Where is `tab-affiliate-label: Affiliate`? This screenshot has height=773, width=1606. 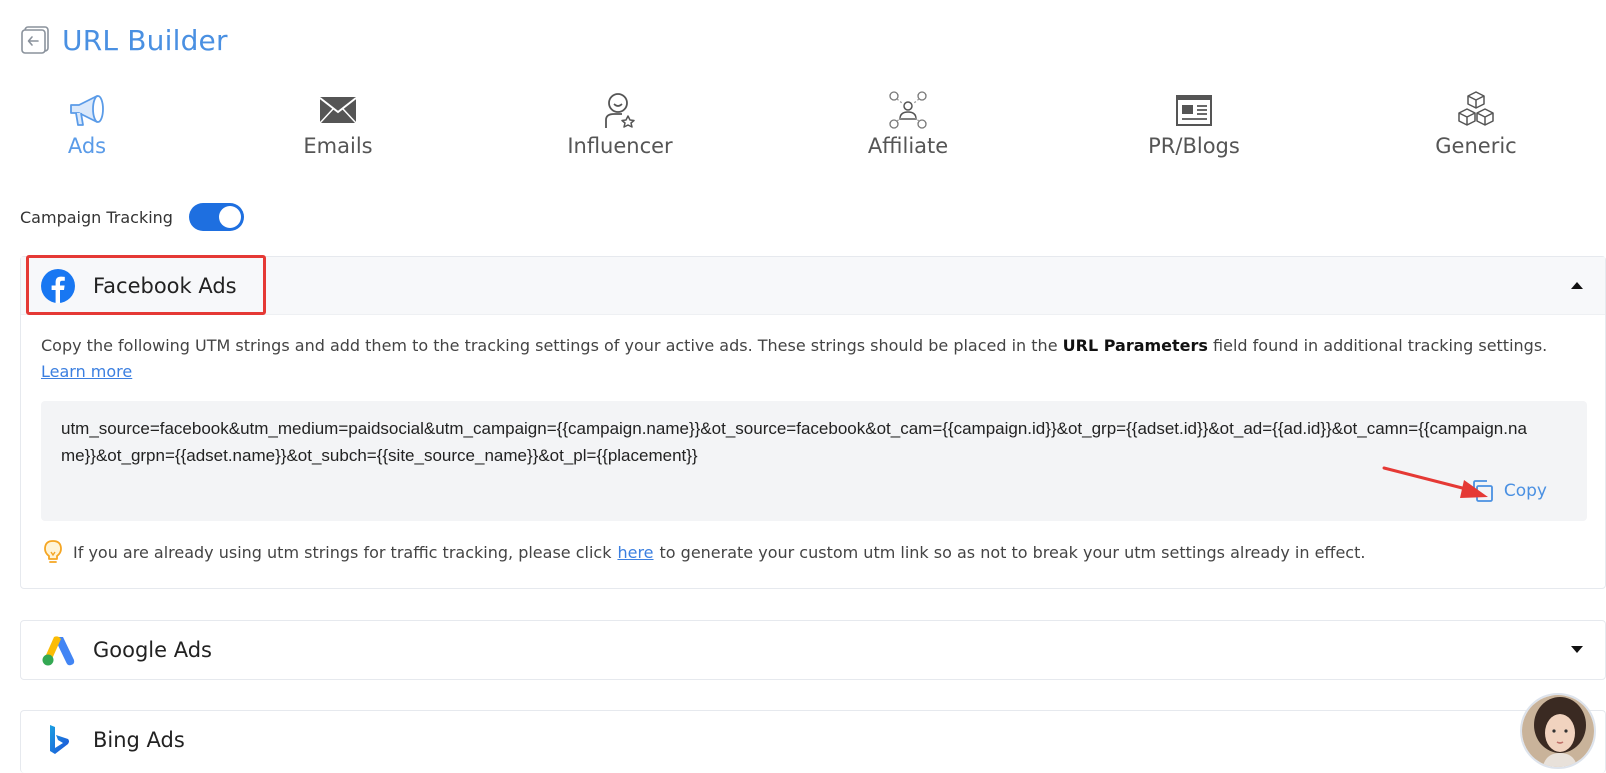
tab-affiliate-label: Affiliate is located at coordinates (908, 146).